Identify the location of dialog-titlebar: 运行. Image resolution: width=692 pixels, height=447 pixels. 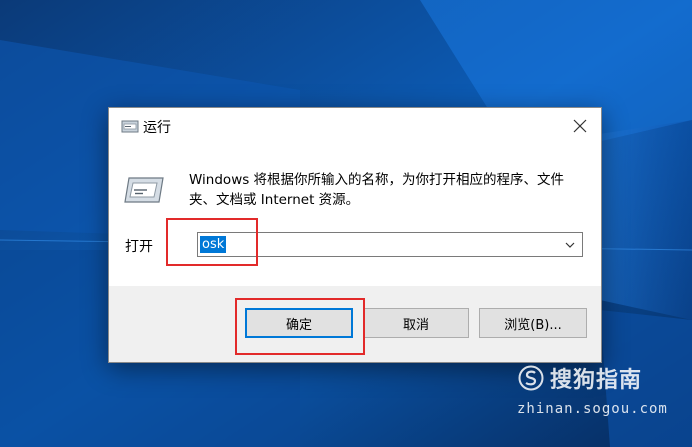
(355, 126).